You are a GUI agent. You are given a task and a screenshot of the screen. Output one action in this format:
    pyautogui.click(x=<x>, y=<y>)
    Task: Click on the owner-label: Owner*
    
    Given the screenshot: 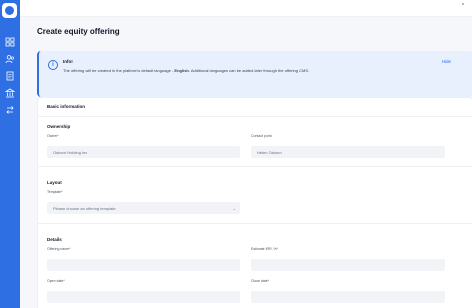 What is the action you would take?
    pyautogui.click(x=53, y=136)
    